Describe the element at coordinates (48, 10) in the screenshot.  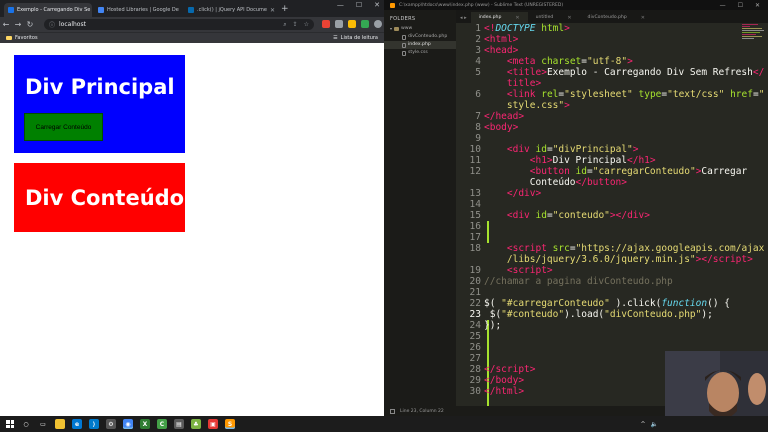
I see `browser-tab-exemplo: Exemplo - Carregando Div Se ✕` at that location.